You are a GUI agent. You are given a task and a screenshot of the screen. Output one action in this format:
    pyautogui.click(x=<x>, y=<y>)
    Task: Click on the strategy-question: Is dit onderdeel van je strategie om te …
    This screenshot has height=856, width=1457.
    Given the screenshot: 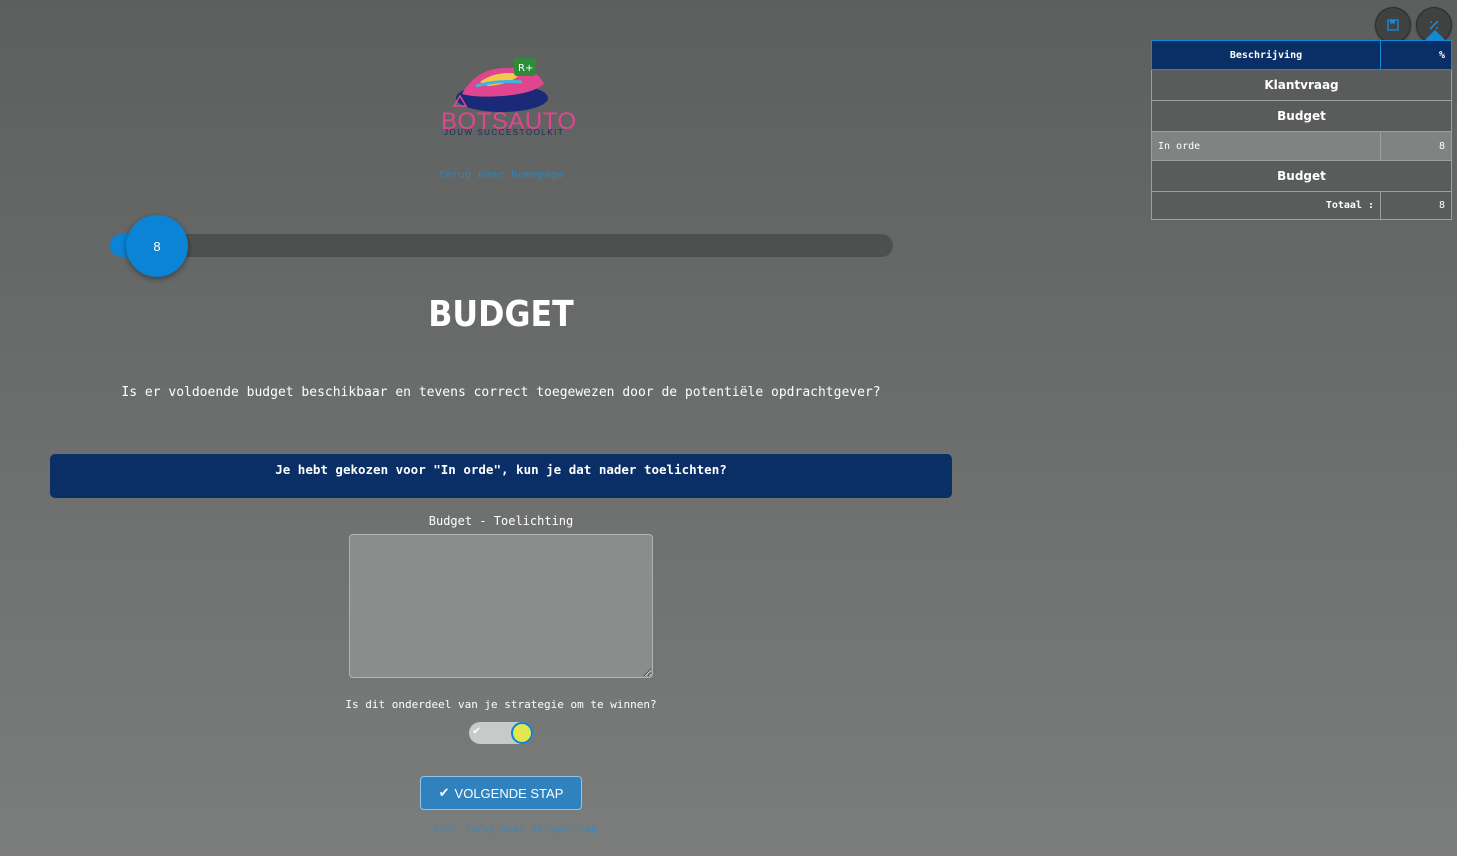 What is the action you would take?
    pyautogui.click(x=501, y=704)
    